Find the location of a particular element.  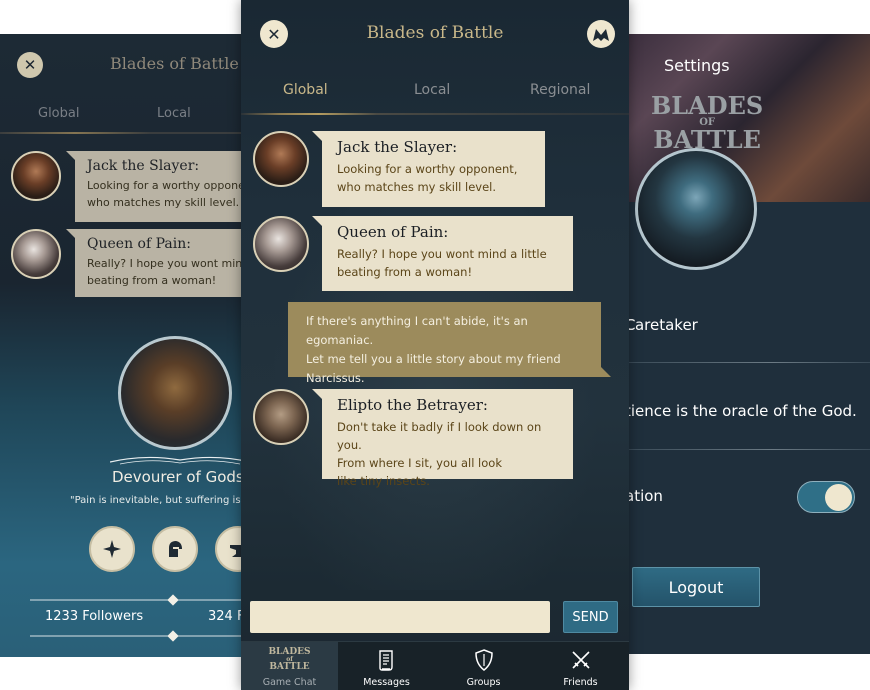

logout-button: Logout is located at coordinates (696, 587).